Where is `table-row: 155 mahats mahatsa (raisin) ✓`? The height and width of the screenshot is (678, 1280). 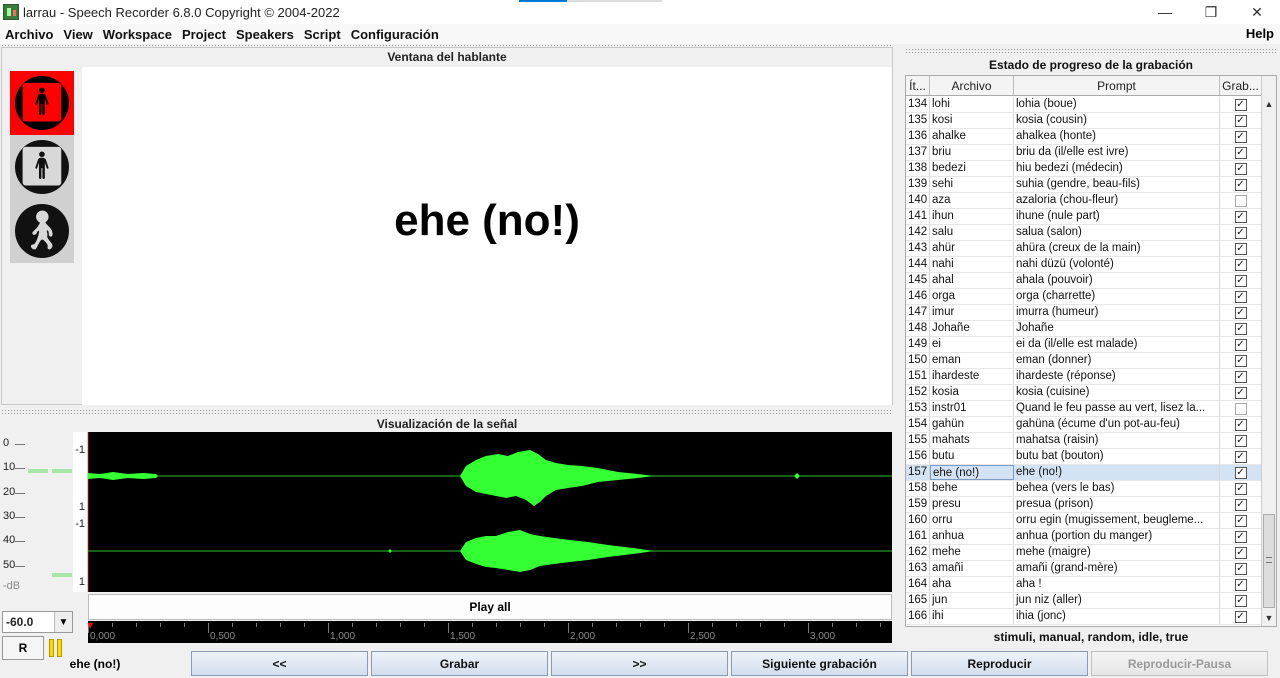 table-row: 155 mahats mahatsa (raisin) ✓ is located at coordinates (1084, 441).